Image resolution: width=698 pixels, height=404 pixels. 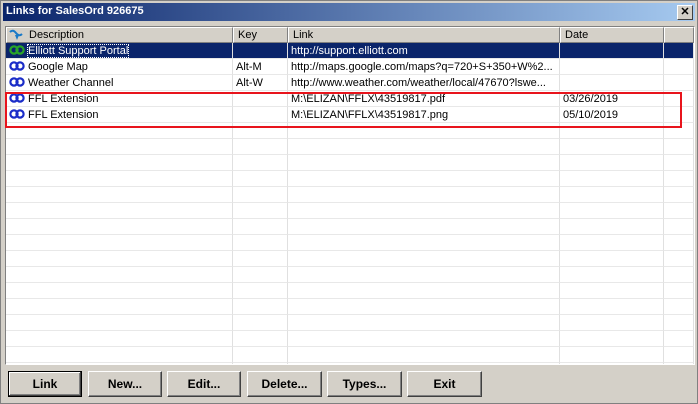 I want to click on title-bar: Links for SalesOrd 926675 ✕, so click(x=349, y=12).